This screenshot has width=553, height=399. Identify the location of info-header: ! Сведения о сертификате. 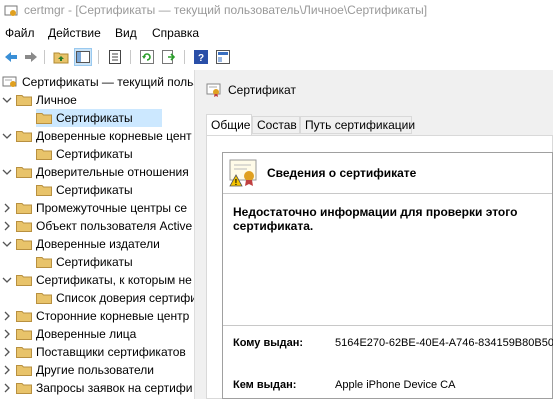
(322, 173).